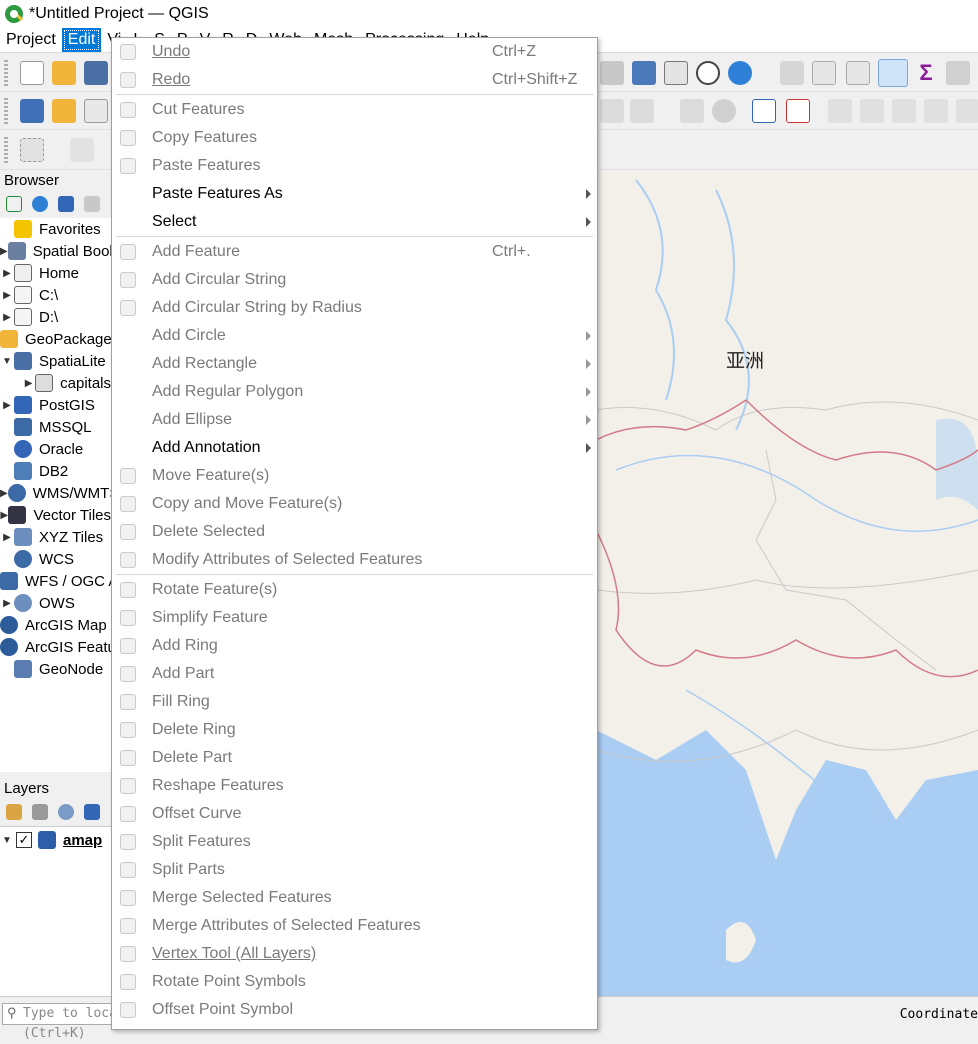  What do you see at coordinates (55, 317) in the screenshot?
I see `browser-item: ▶ D:\` at bounding box center [55, 317].